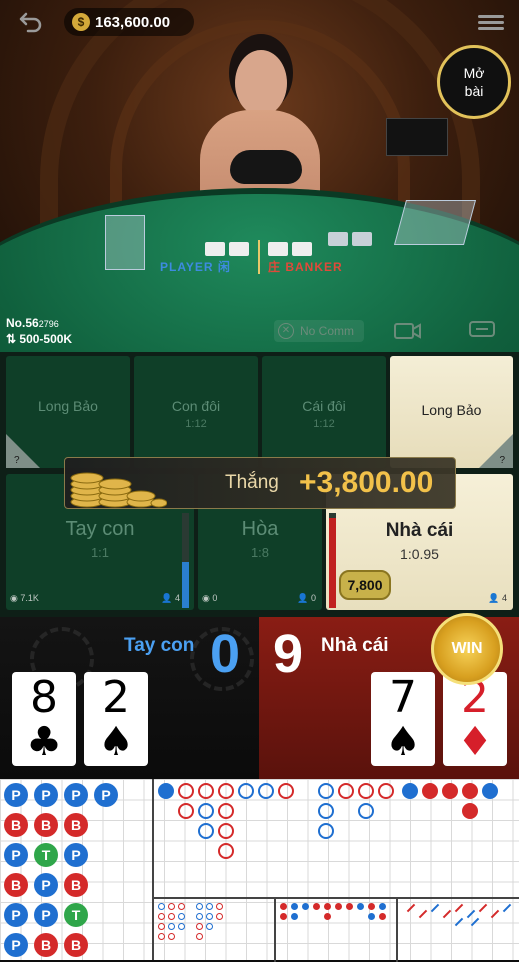 The height and width of the screenshot is (962, 519). Describe the element at coordinates (482, 330) in the screenshot. I see `chat-icon` at that location.